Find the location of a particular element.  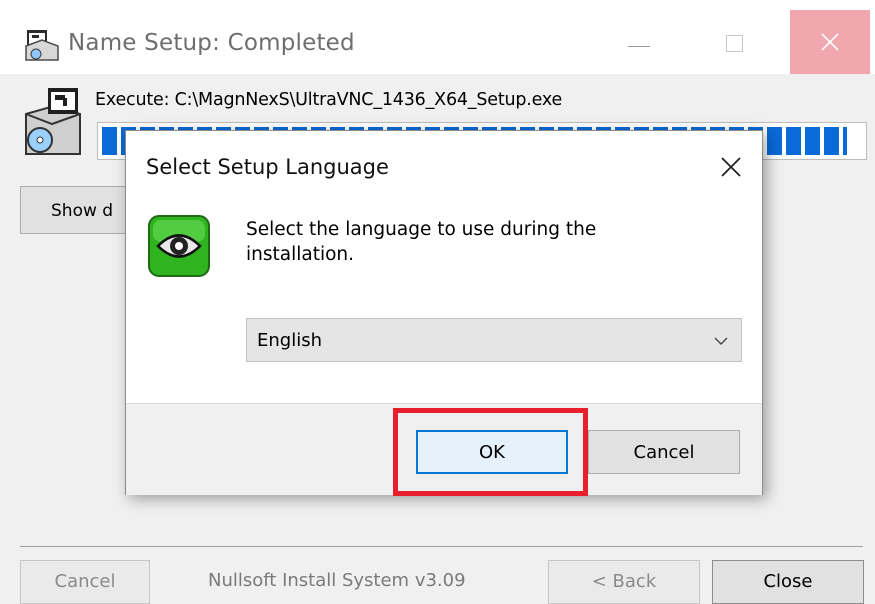

language-selected-value: English is located at coordinates (289, 340).